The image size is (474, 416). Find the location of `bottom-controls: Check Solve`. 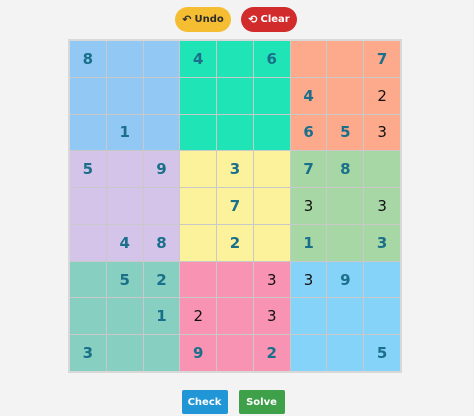

bottom-controls: Check Solve is located at coordinates (237, 402).